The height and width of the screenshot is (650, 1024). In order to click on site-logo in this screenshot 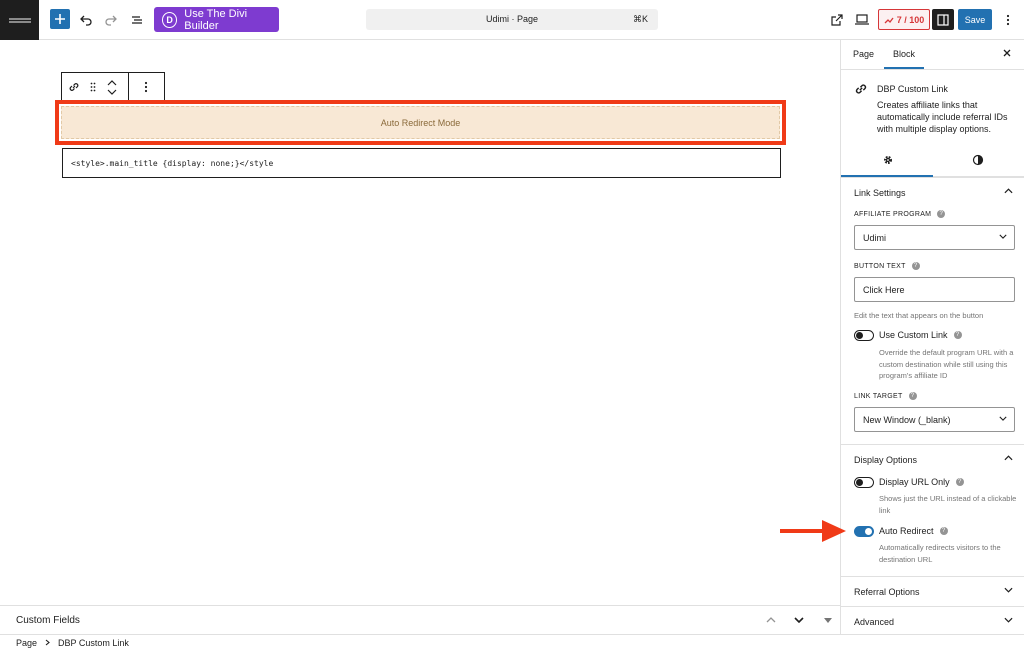, I will do `click(19, 20)`.